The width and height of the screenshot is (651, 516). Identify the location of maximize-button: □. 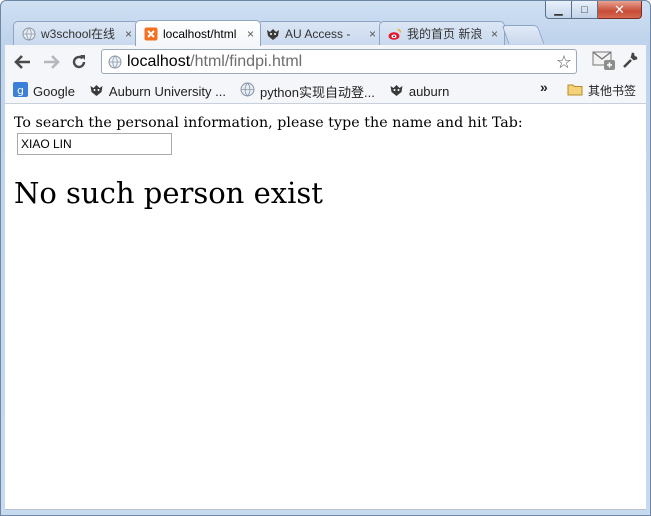
(585, 10).